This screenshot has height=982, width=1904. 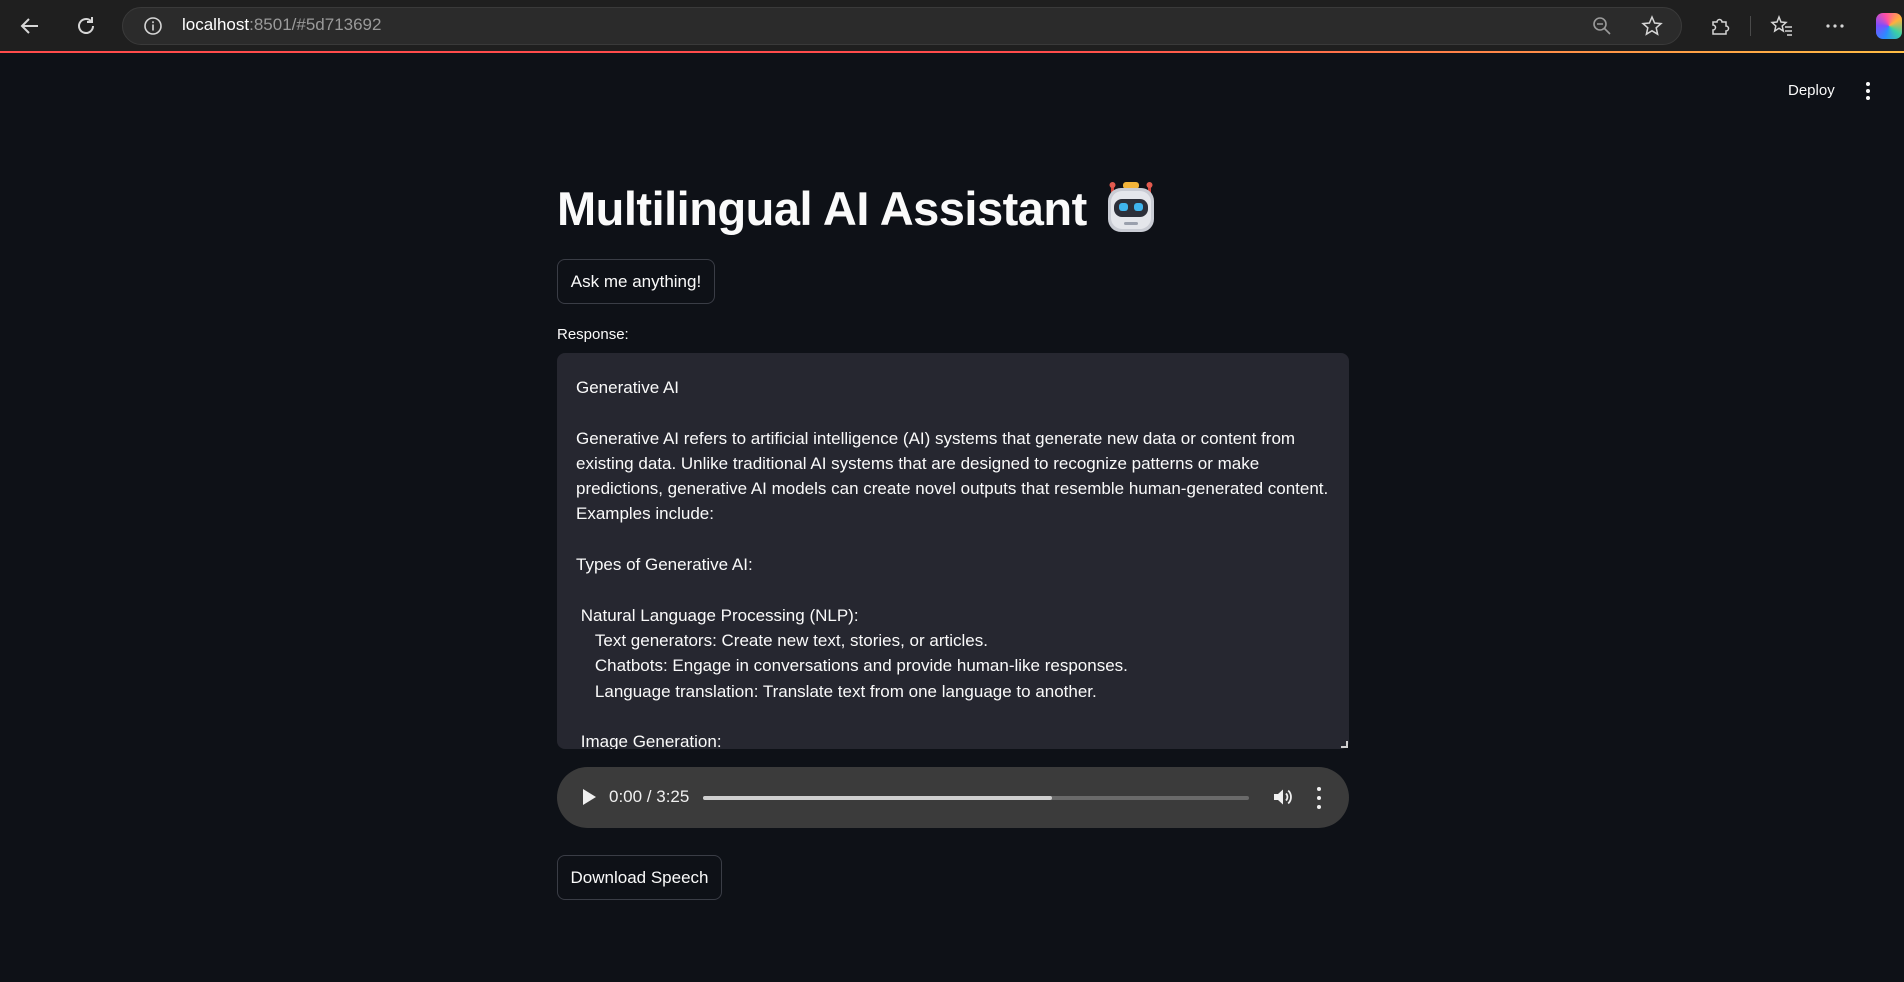 I want to click on reload-icon, so click(x=86, y=26).